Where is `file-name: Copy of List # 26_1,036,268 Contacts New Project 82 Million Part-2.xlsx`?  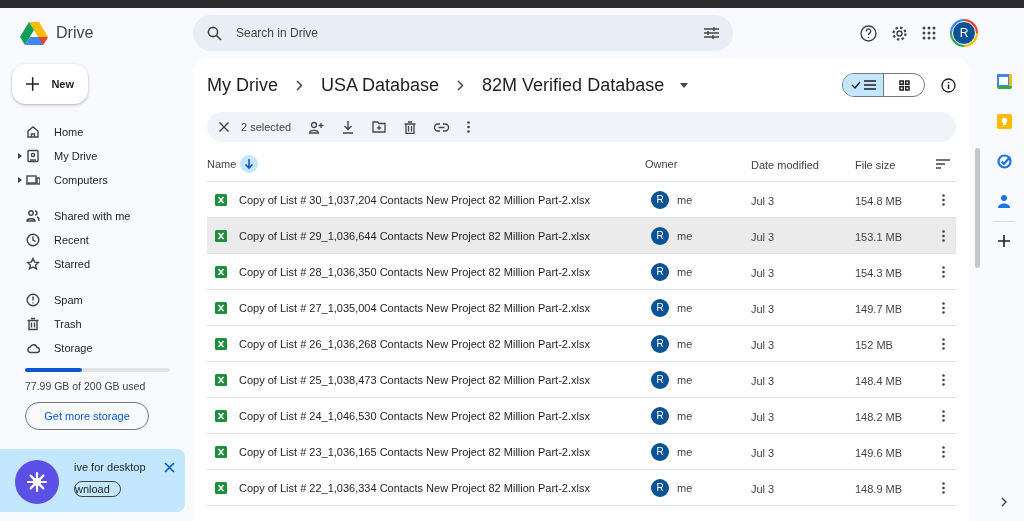
file-name: Copy of List # 26_1,036,268 Contacts New Project 82 Million Part-2.xlsx is located at coordinates (414, 343).